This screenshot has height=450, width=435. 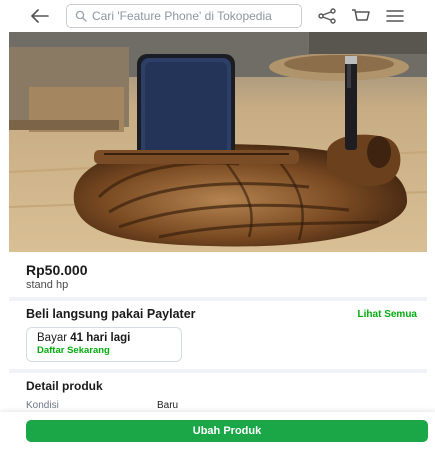 I want to click on paylater-title: Beli langsung pakai Paylater, so click(x=111, y=314).